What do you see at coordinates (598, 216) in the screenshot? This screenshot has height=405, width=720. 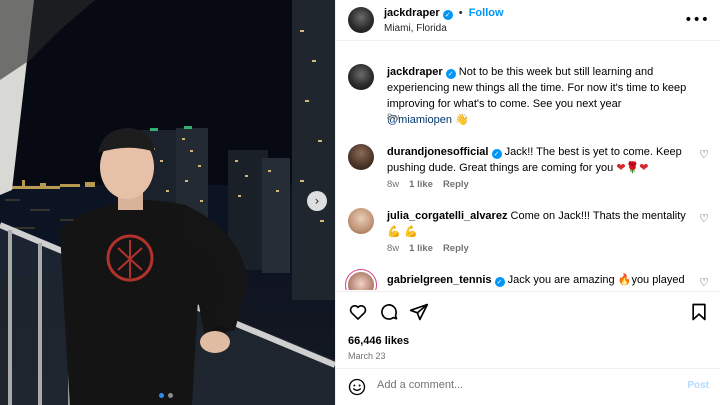 I see `comment-body: Come on Jack!!! Thats the mentality` at bounding box center [598, 216].